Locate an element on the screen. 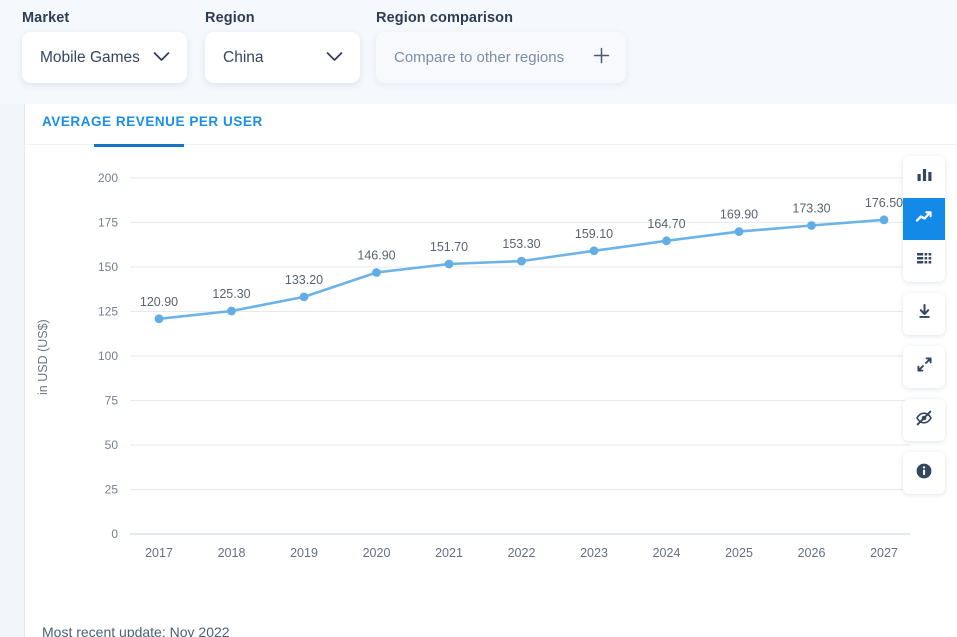 The width and height of the screenshot is (957, 637). x-axis-tick-label: 2025 is located at coordinates (739, 553).